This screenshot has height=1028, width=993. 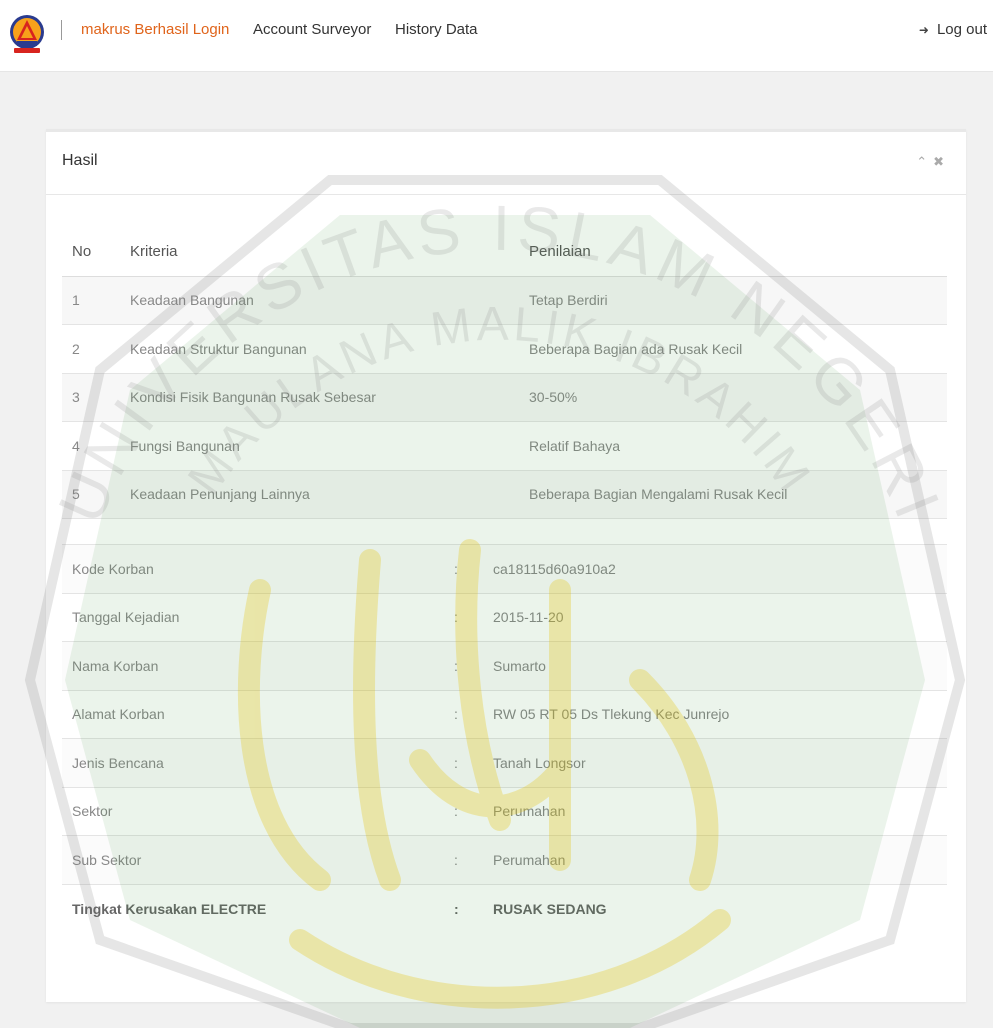 I want to click on detail-row: Kode Korban : ca18115d60a910a2, so click(x=504, y=568).